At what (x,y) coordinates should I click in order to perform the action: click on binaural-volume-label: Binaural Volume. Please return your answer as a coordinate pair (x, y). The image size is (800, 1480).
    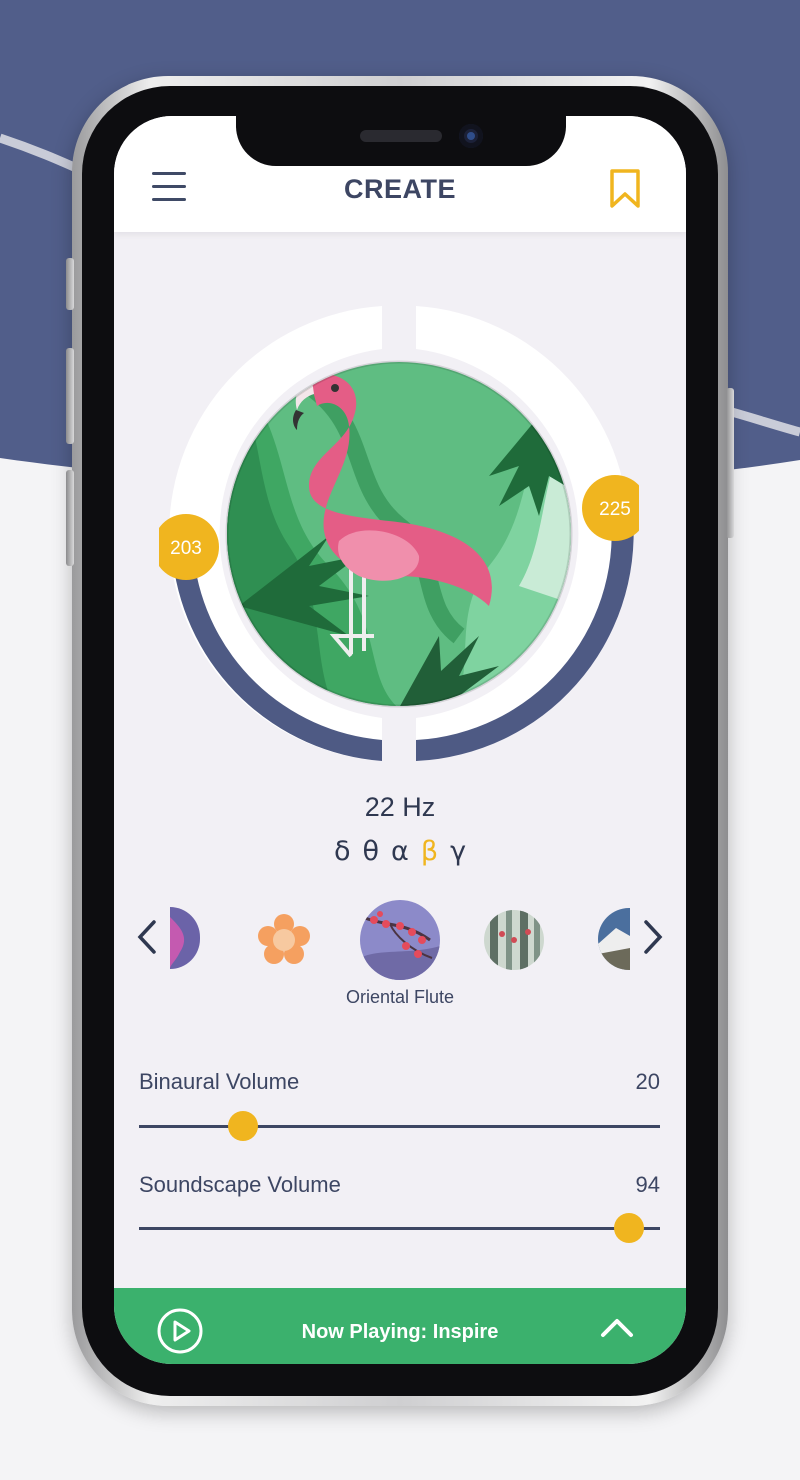
    Looking at the image, I should click on (219, 1081).